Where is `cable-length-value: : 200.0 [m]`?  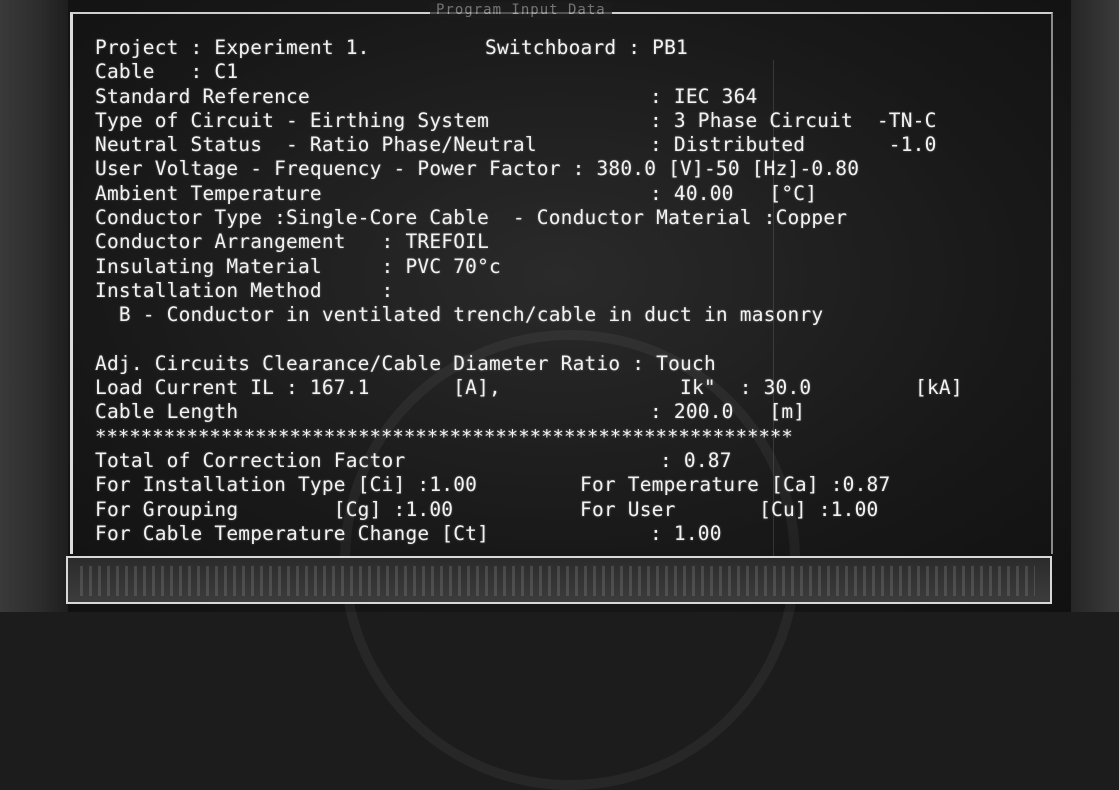
cable-length-value: : 200.0 [m] is located at coordinates (728, 412).